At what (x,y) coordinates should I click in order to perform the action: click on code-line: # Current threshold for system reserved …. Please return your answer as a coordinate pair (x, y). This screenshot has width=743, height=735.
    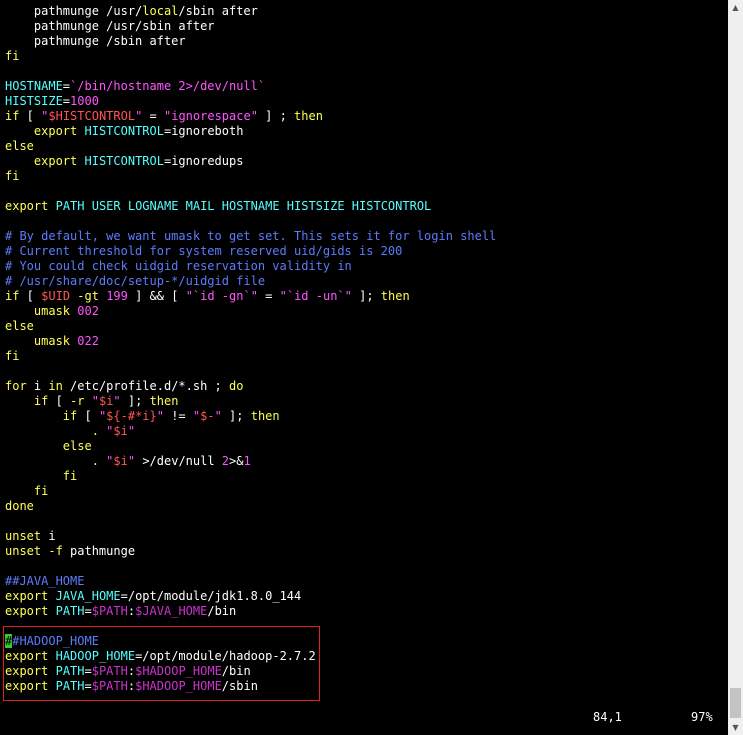
    Looking at the image, I should click on (365, 251).